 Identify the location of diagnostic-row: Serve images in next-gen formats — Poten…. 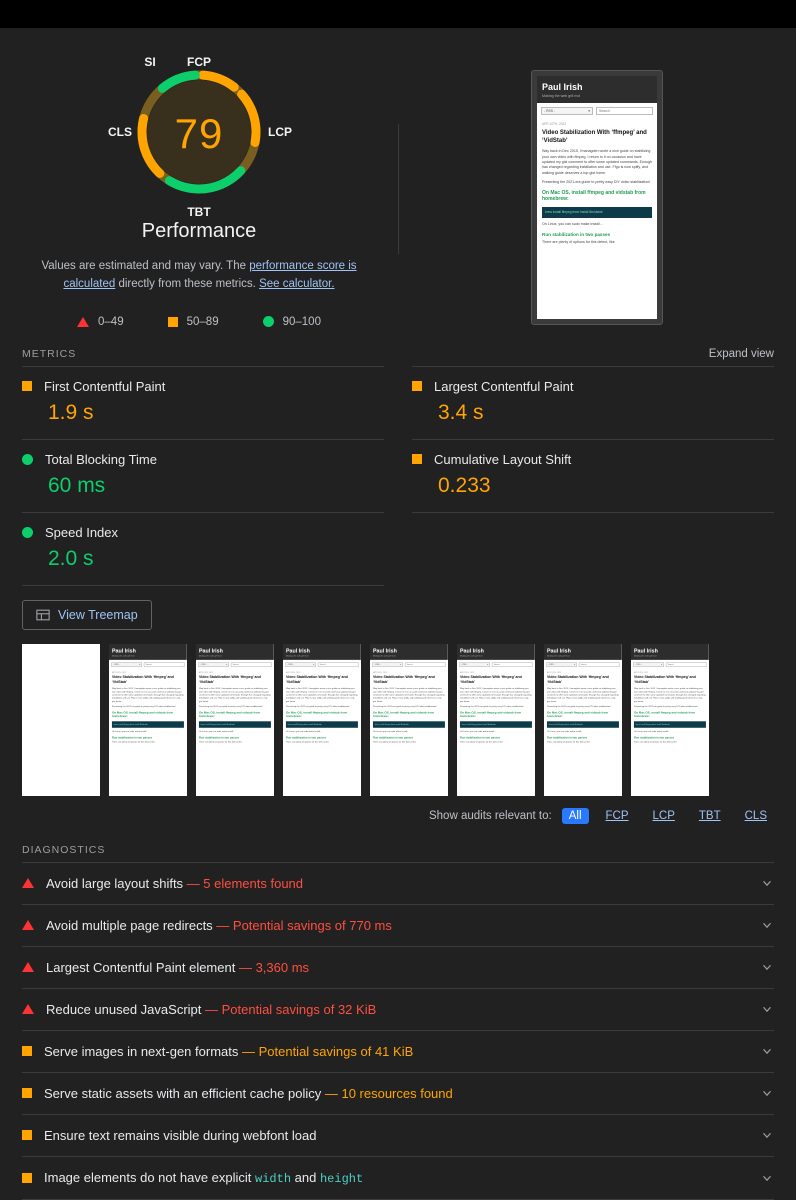
(398, 1050).